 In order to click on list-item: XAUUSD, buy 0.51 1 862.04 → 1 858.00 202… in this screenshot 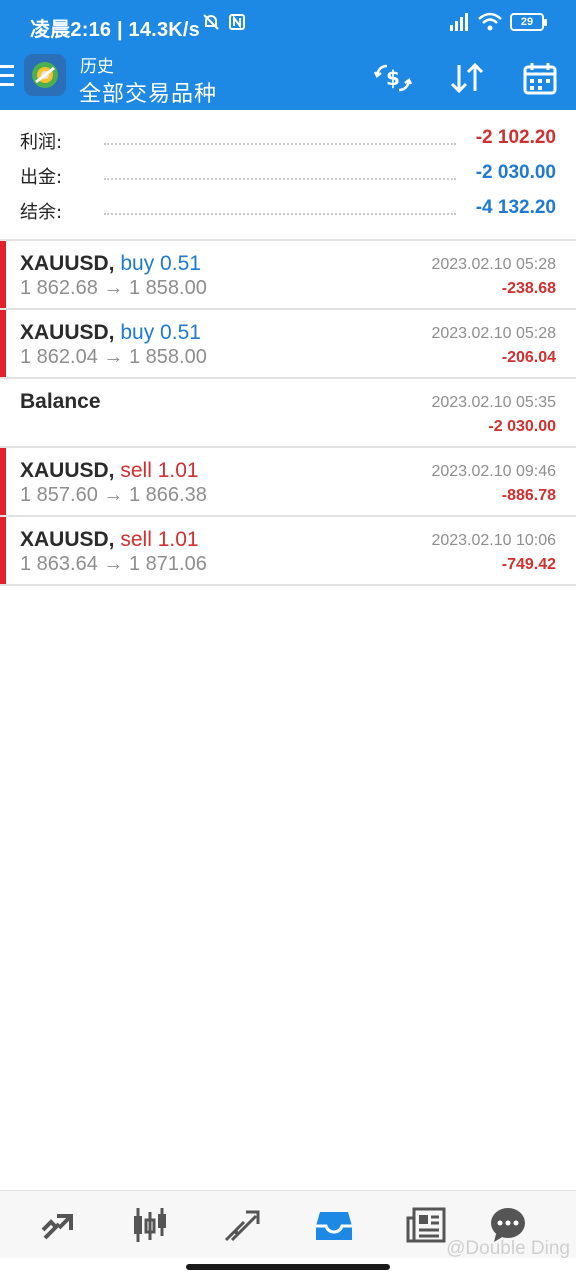, I will do `click(288, 344)`.